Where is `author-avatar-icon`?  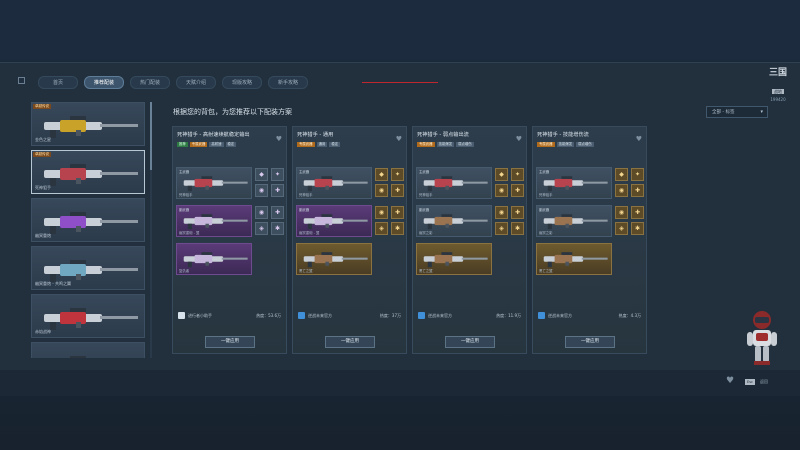
author-avatar-icon is located at coordinates (421, 315).